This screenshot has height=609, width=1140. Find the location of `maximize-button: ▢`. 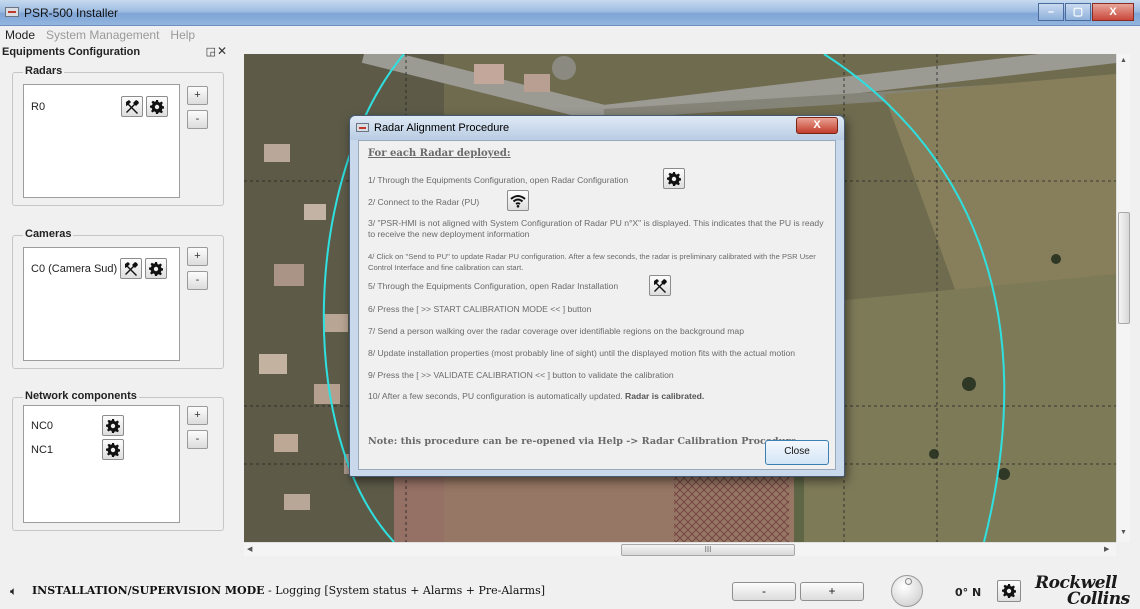

maximize-button: ▢ is located at coordinates (1078, 12).